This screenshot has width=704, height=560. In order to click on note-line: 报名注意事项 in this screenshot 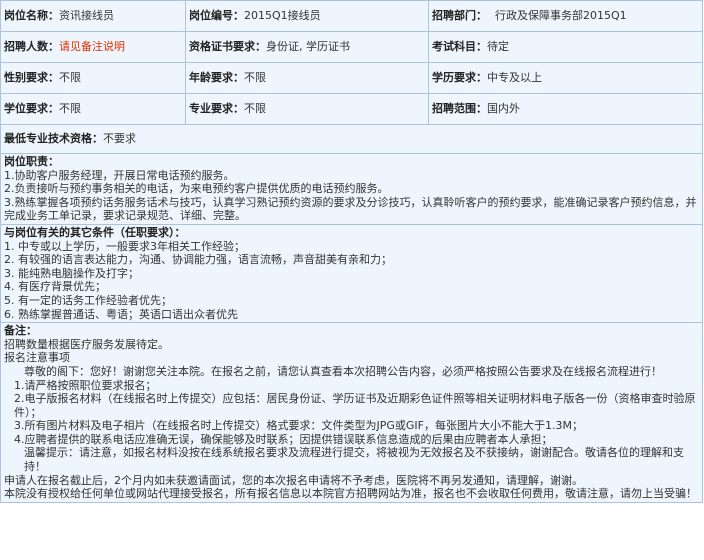, I will do `click(37, 358)`.